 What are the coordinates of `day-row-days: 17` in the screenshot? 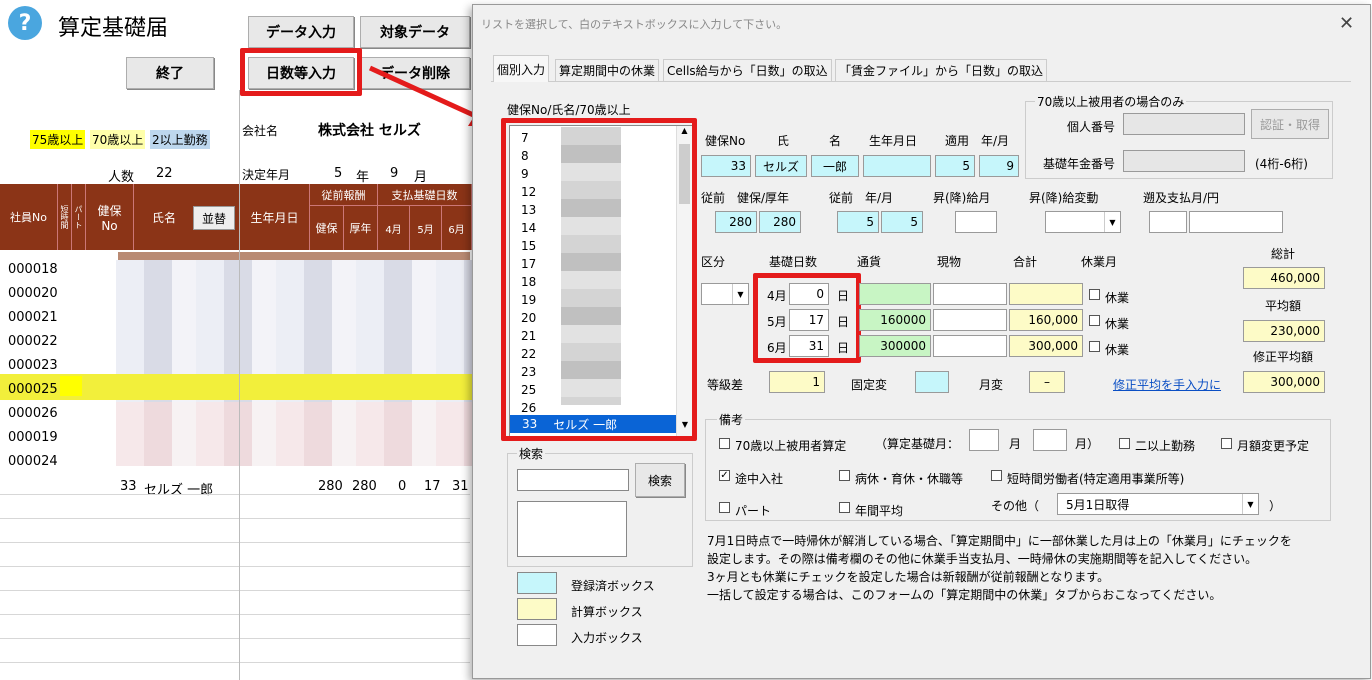 It's located at (809, 320).